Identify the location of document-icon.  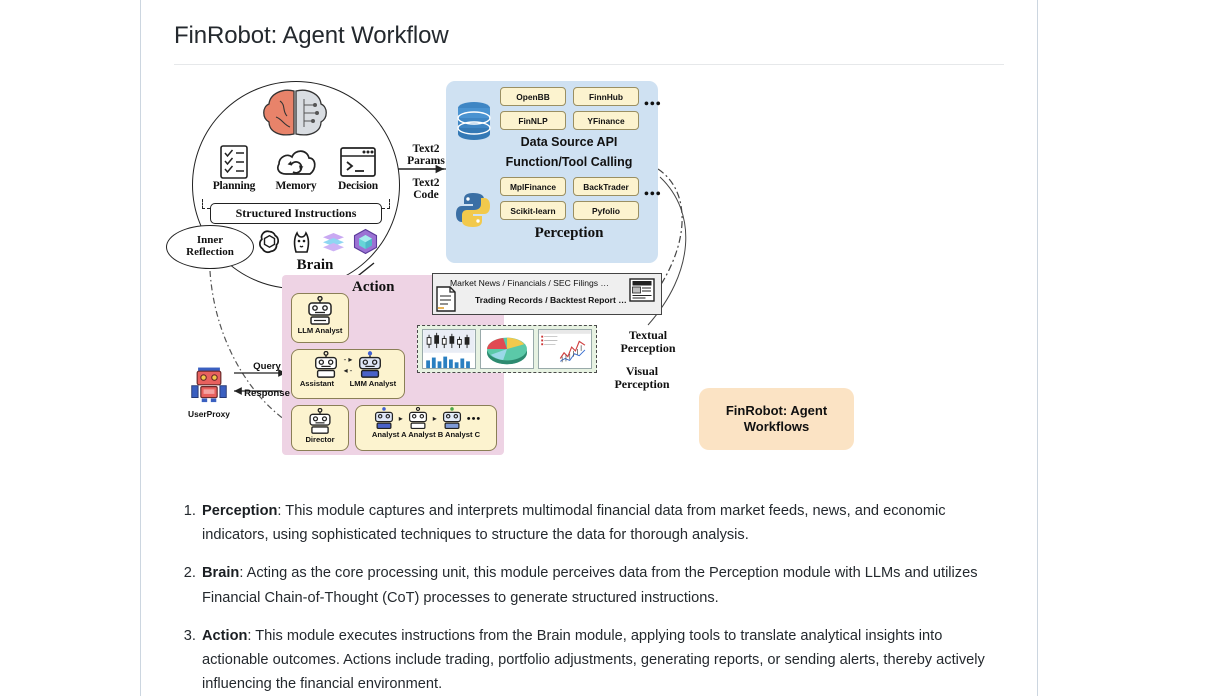
(446, 299).